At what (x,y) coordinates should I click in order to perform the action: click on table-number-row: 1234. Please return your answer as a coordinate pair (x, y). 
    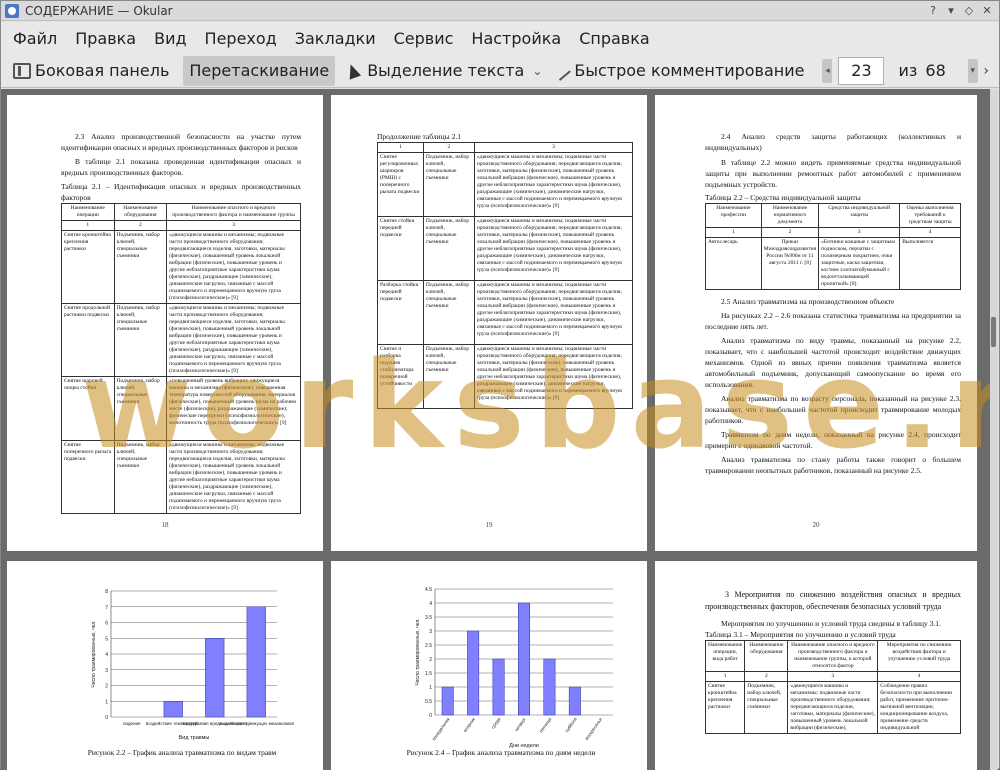
    Looking at the image, I should click on (833, 232).